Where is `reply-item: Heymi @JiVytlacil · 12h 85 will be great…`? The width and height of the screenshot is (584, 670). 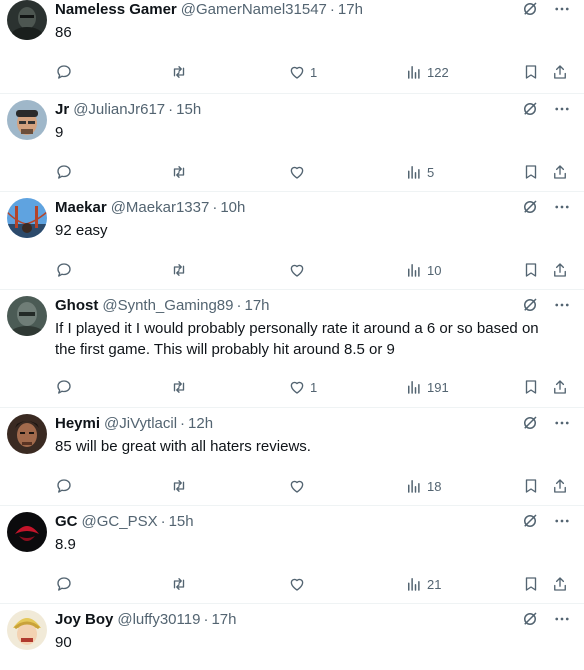 reply-item: Heymi @JiVytlacil · 12h 85 will be great… is located at coordinates (292, 457).